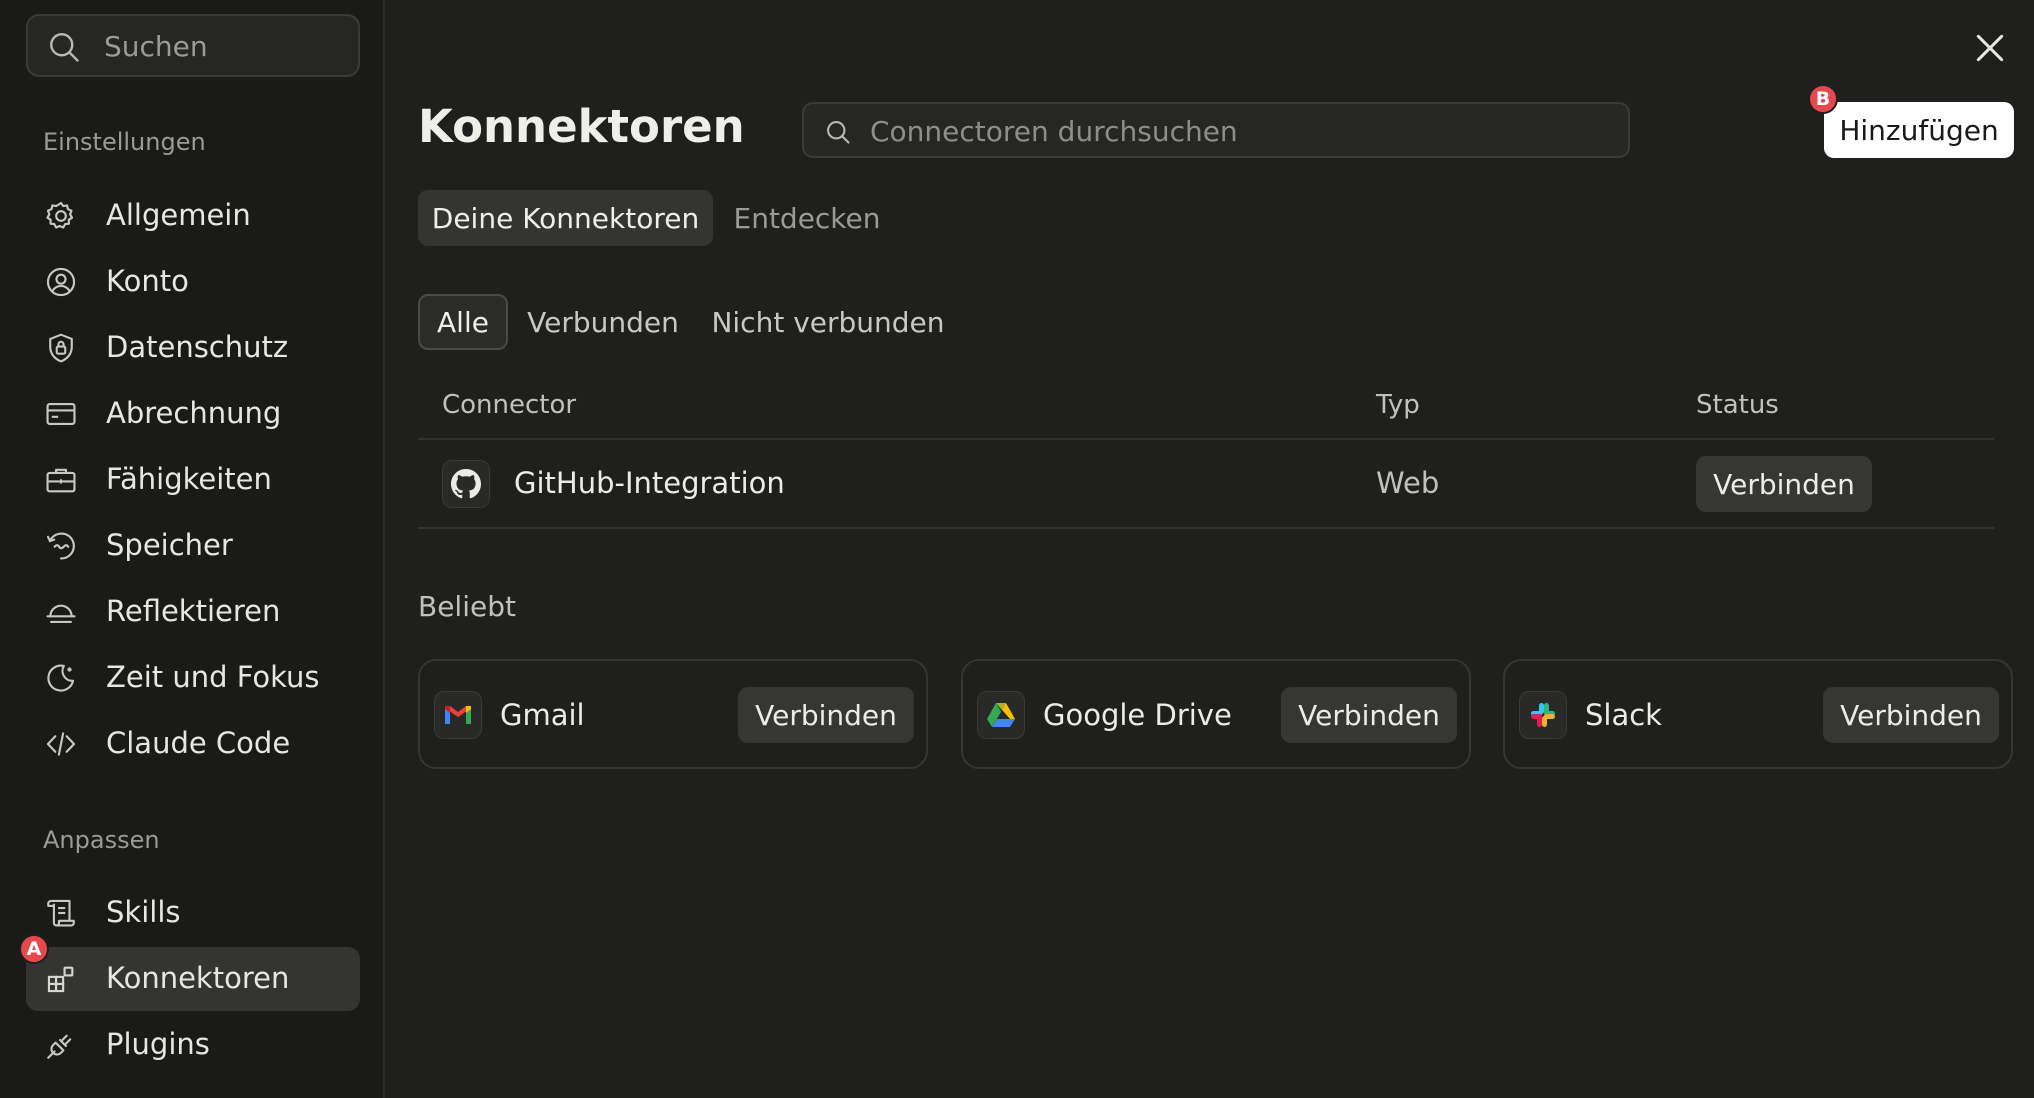  I want to click on connector-search, so click(1216, 130).